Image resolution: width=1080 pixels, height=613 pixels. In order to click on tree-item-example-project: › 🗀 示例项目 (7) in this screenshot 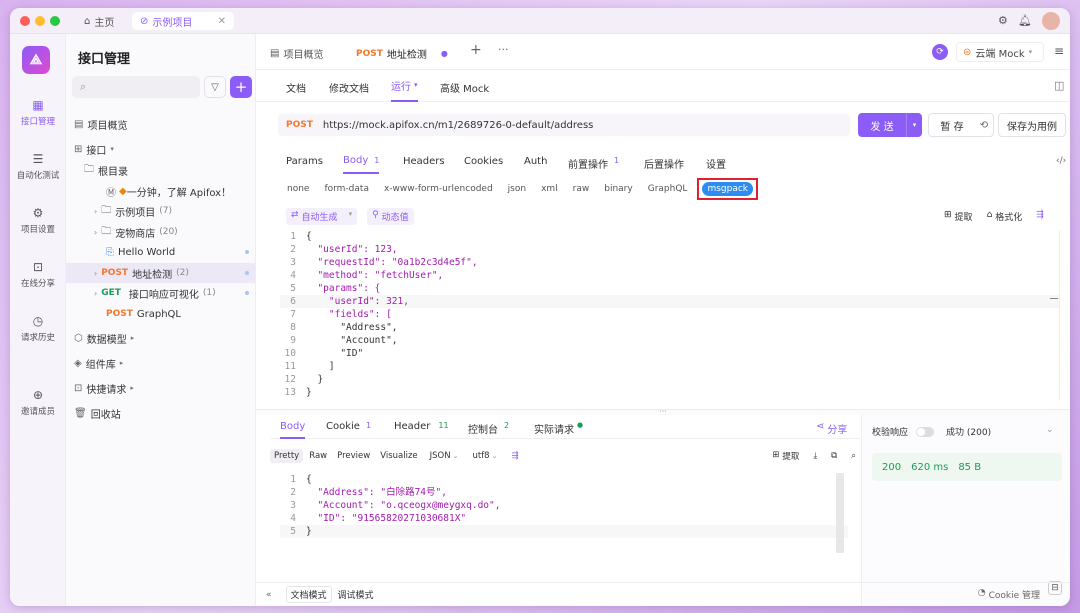, I will do `click(160, 211)`.